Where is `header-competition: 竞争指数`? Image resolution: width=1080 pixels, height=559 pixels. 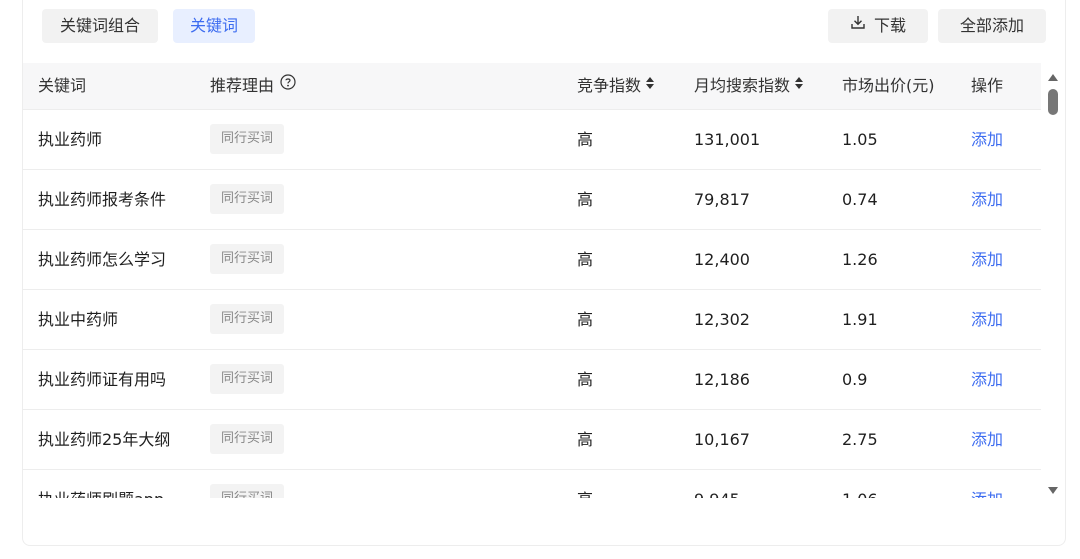
header-competition: 竞争指数 is located at coordinates (616, 86).